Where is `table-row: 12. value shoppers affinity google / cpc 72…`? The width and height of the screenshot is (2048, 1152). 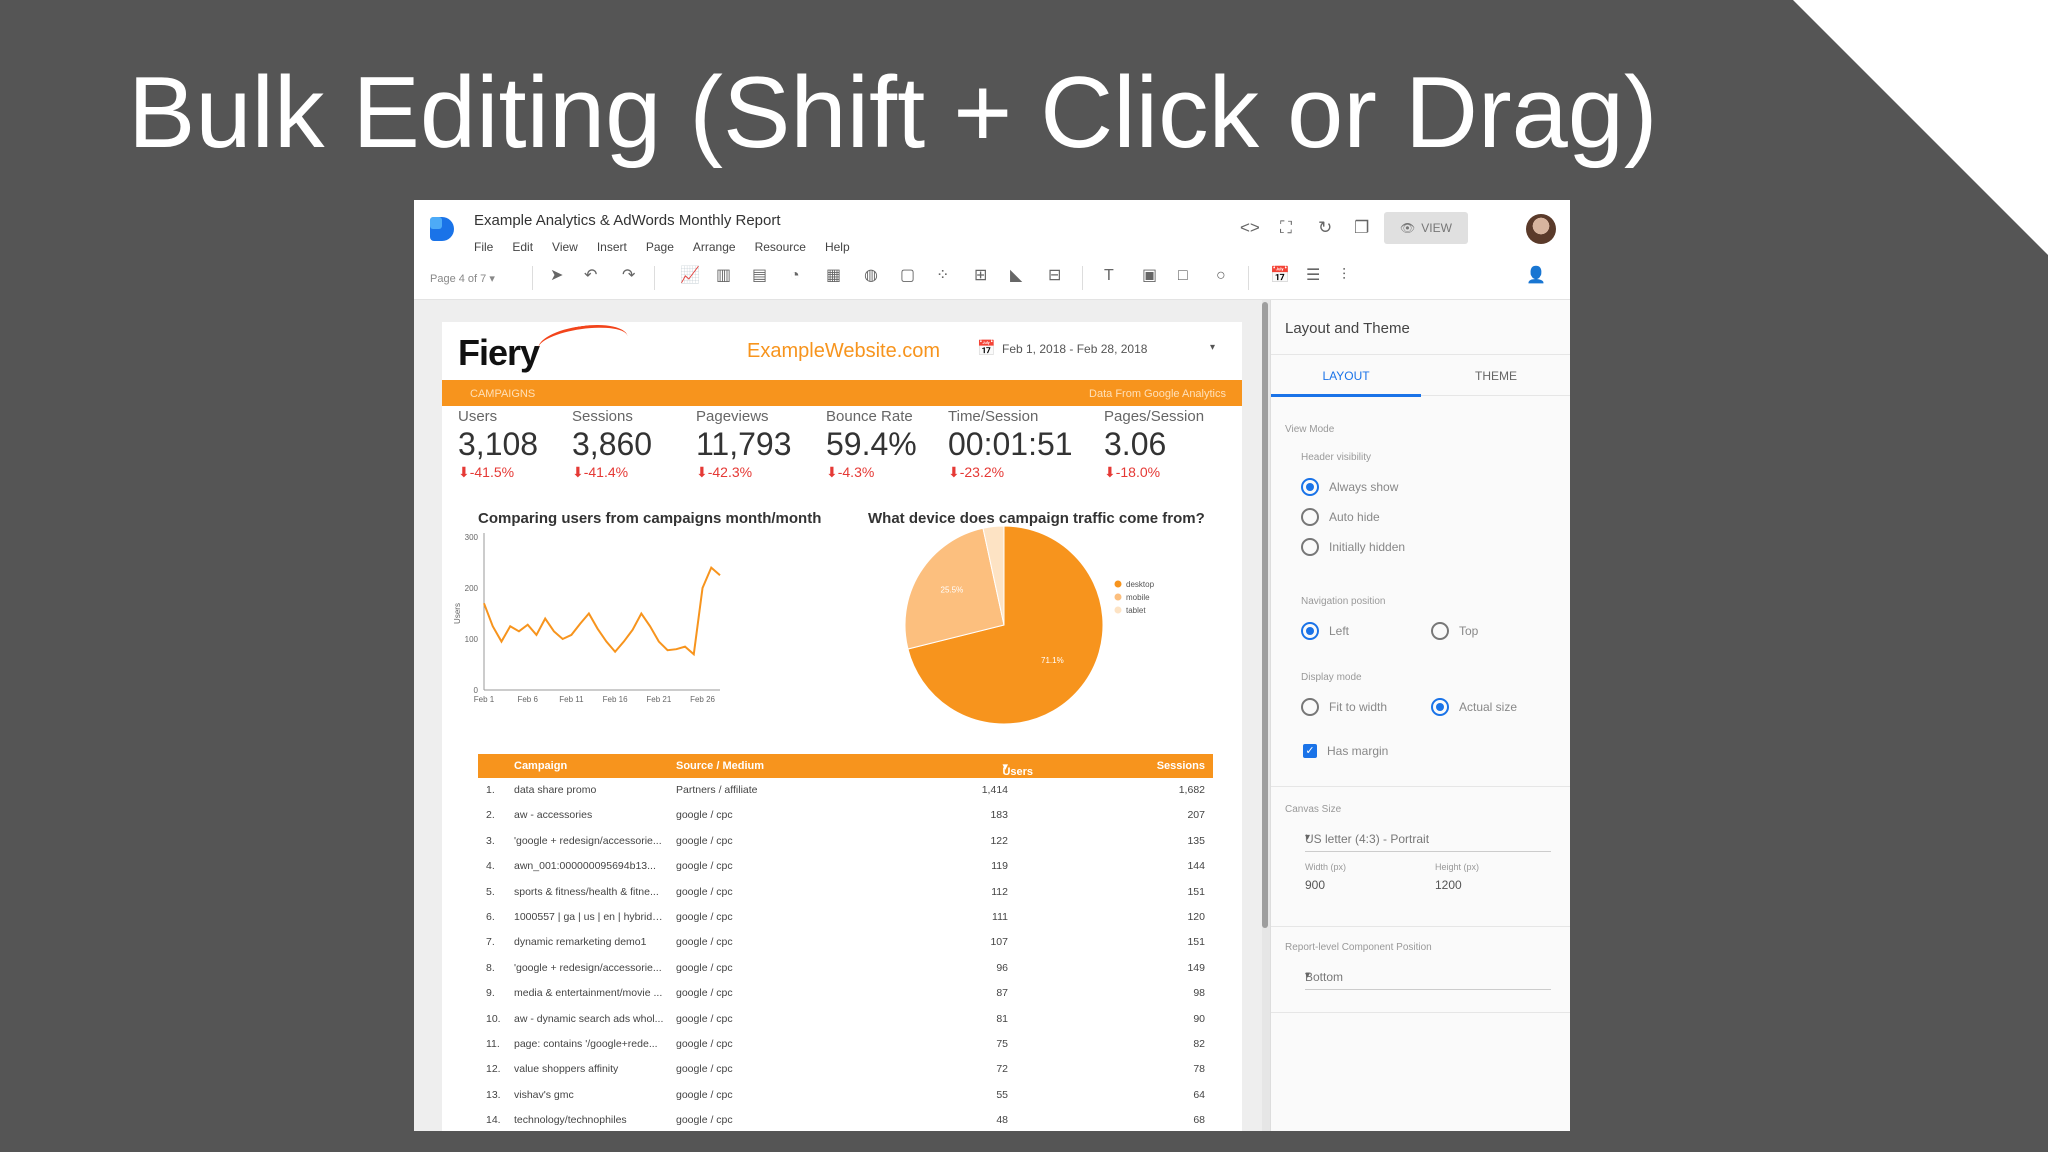 table-row: 12. value shoppers affinity google / cpc 72… is located at coordinates (845, 1069).